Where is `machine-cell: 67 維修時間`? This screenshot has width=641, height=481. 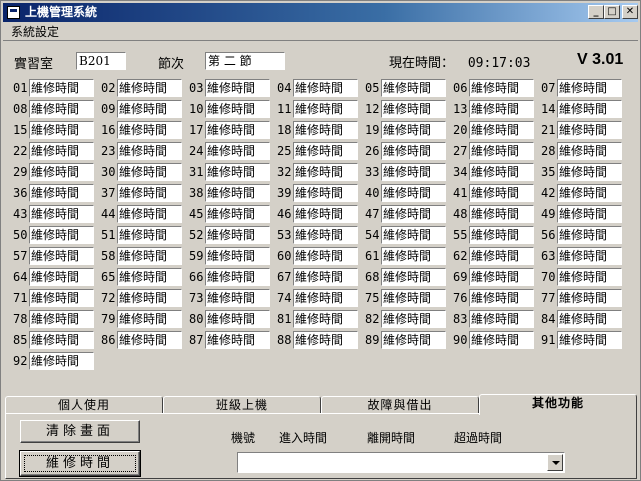 machine-cell: 67 維修時間 is located at coordinates (318, 277).